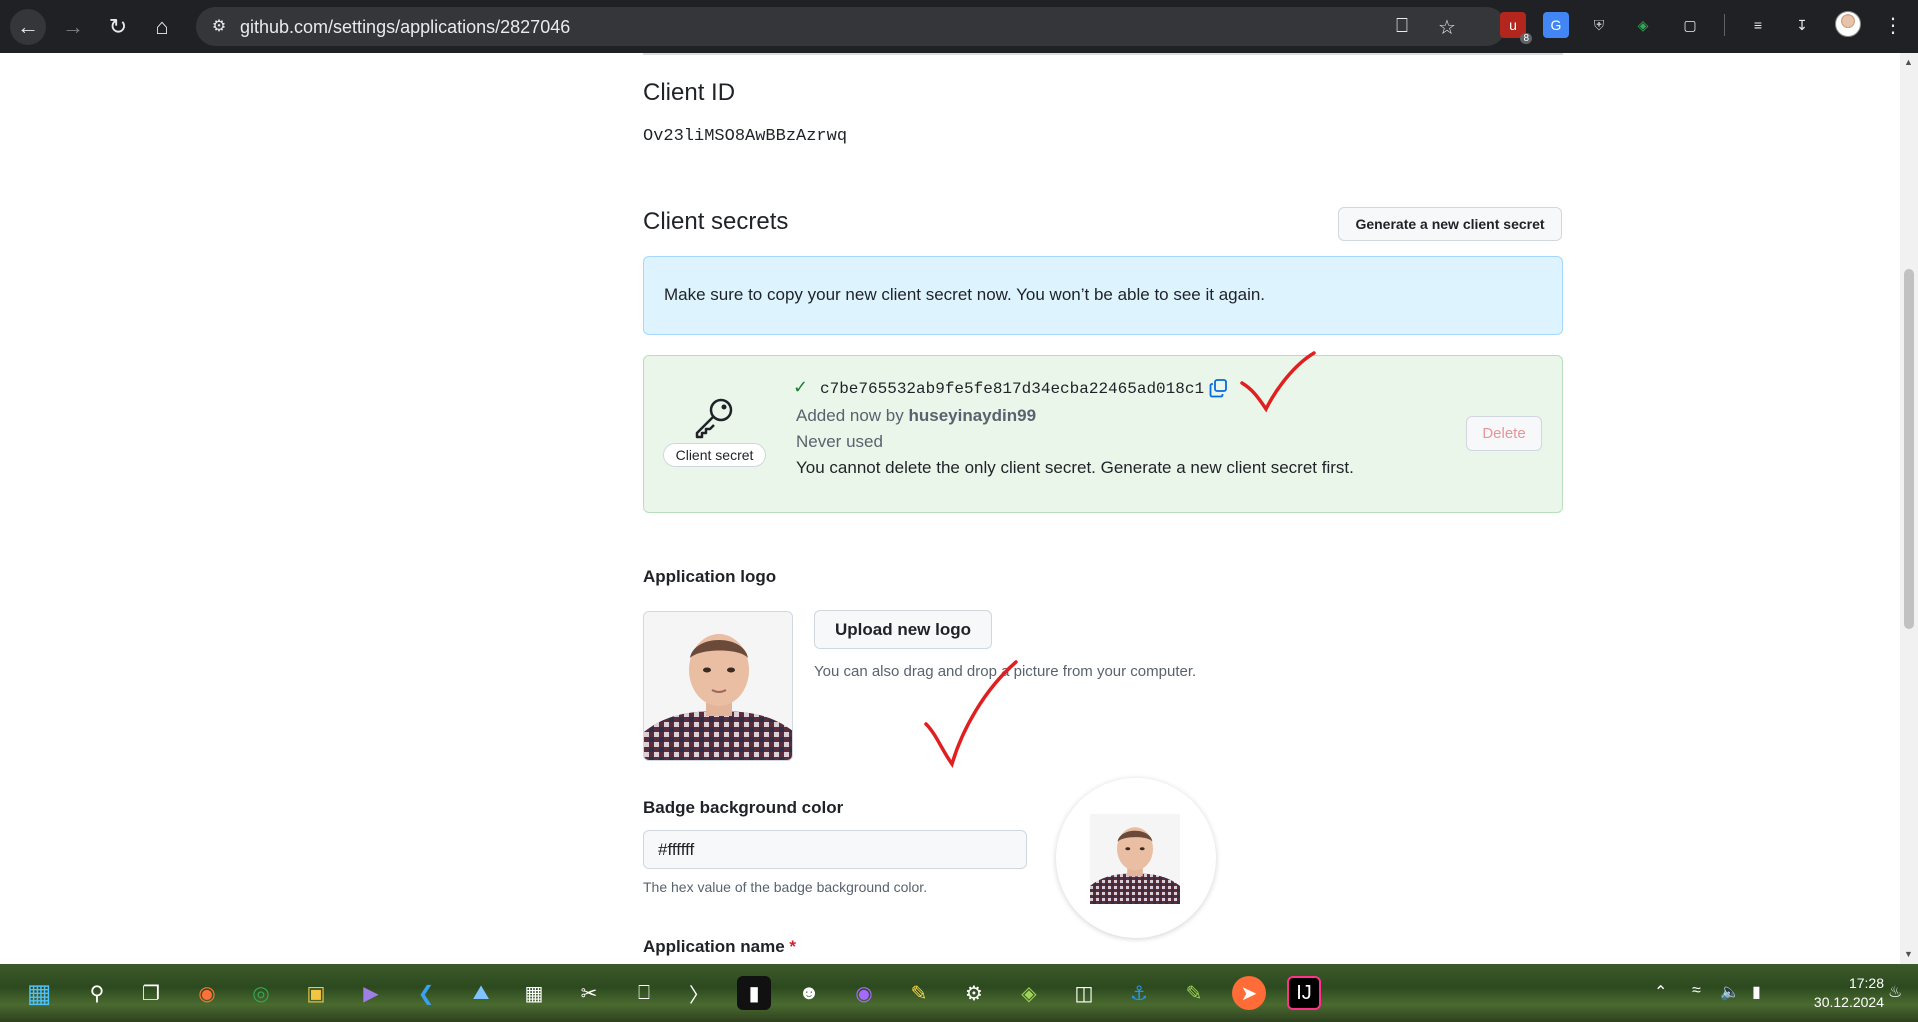 The image size is (1918, 1022). I want to click on clock-time: 17:28, so click(1866, 983).